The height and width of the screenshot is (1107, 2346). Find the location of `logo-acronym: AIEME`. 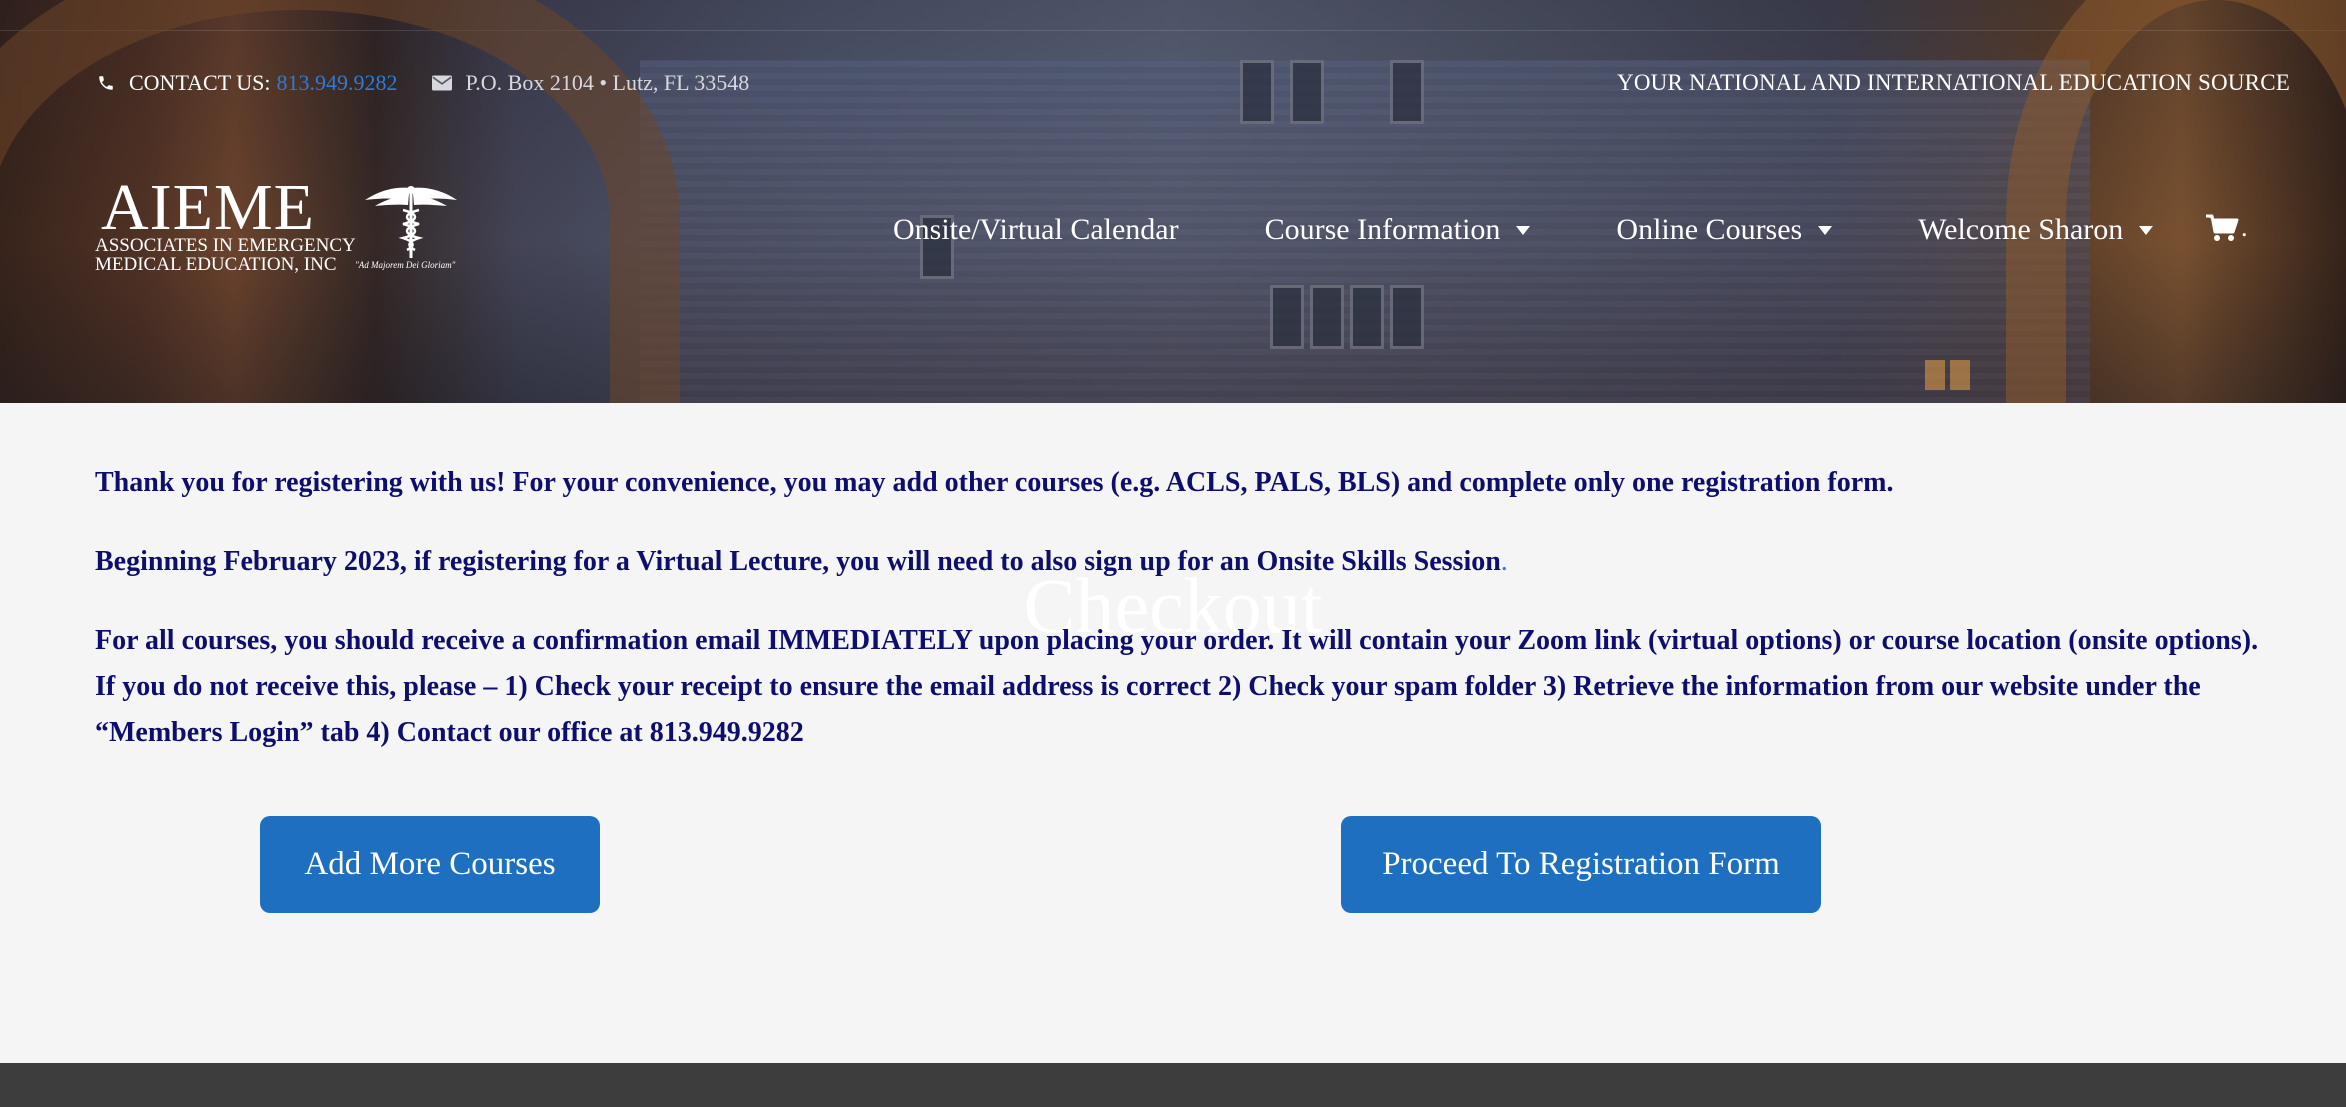

logo-acronym: AIEME is located at coordinates (208, 207).